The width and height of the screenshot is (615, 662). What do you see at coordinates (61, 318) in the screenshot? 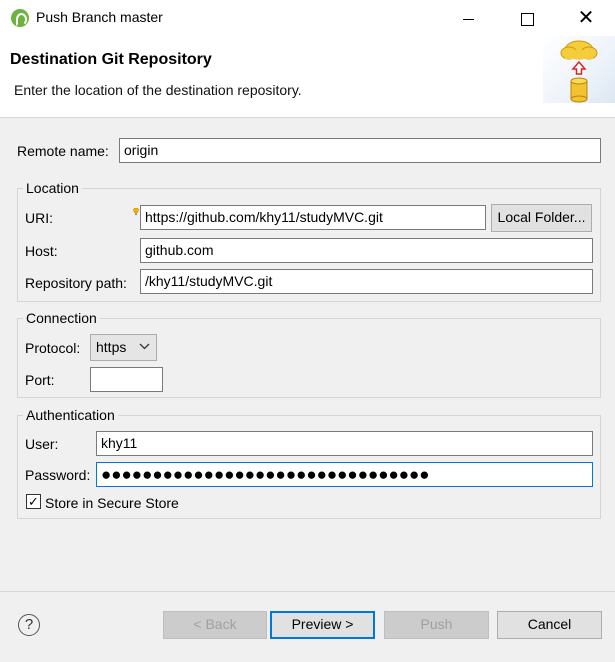
I see `connection-group-title: Connection` at bounding box center [61, 318].